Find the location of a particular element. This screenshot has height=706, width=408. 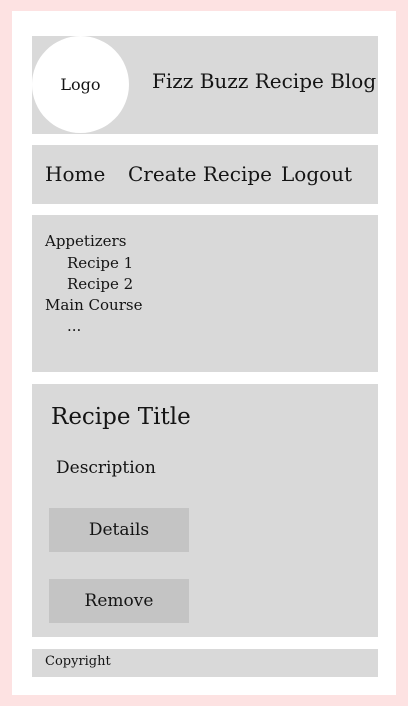

nav-home-link: Home is located at coordinates (75, 174).